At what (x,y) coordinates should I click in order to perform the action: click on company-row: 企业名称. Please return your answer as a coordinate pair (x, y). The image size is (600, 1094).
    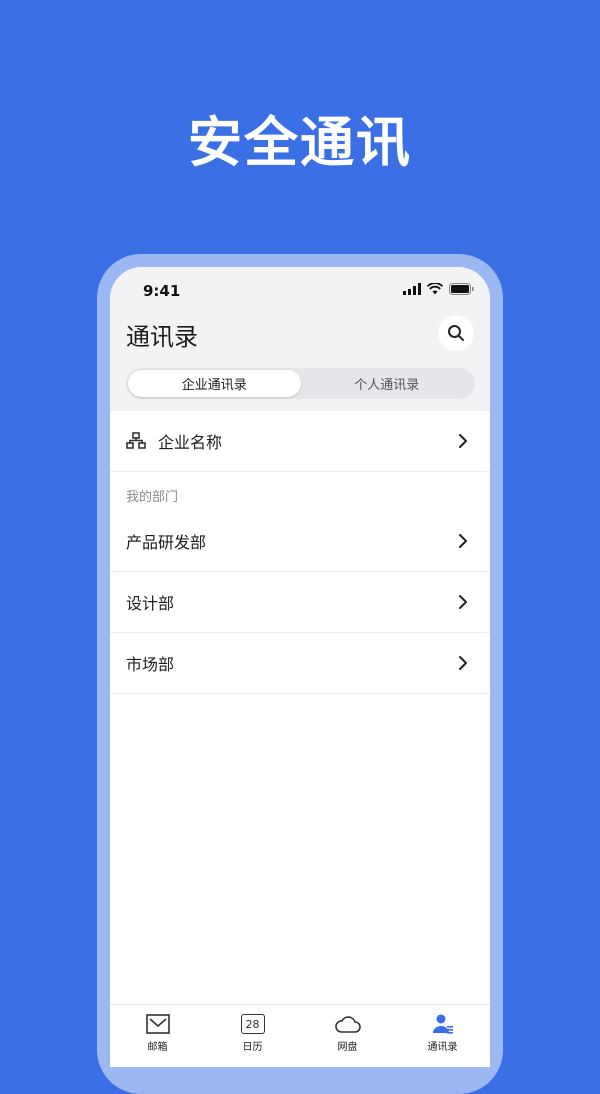
    Looking at the image, I should click on (300, 441).